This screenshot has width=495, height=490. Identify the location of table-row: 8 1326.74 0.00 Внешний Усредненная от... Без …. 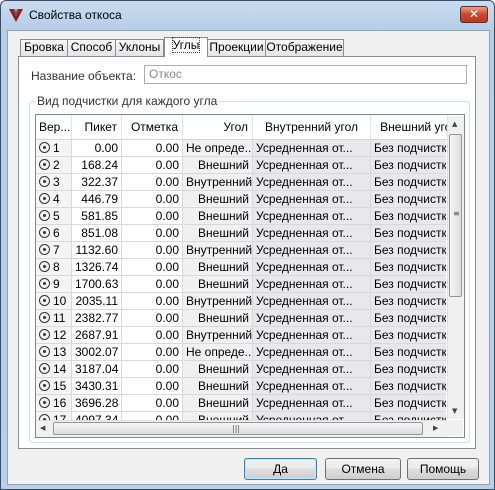
(241, 267).